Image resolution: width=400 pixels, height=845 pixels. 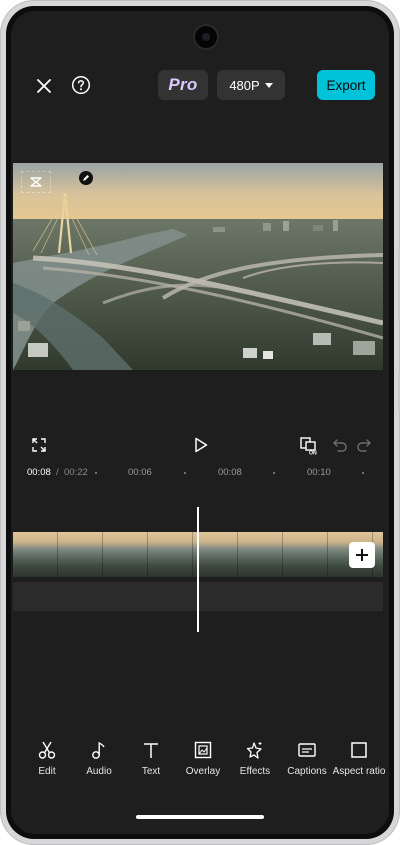 What do you see at coordinates (76, 472) in the screenshot?
I see `total-time: 00:22` at bounding box center [76, 472].